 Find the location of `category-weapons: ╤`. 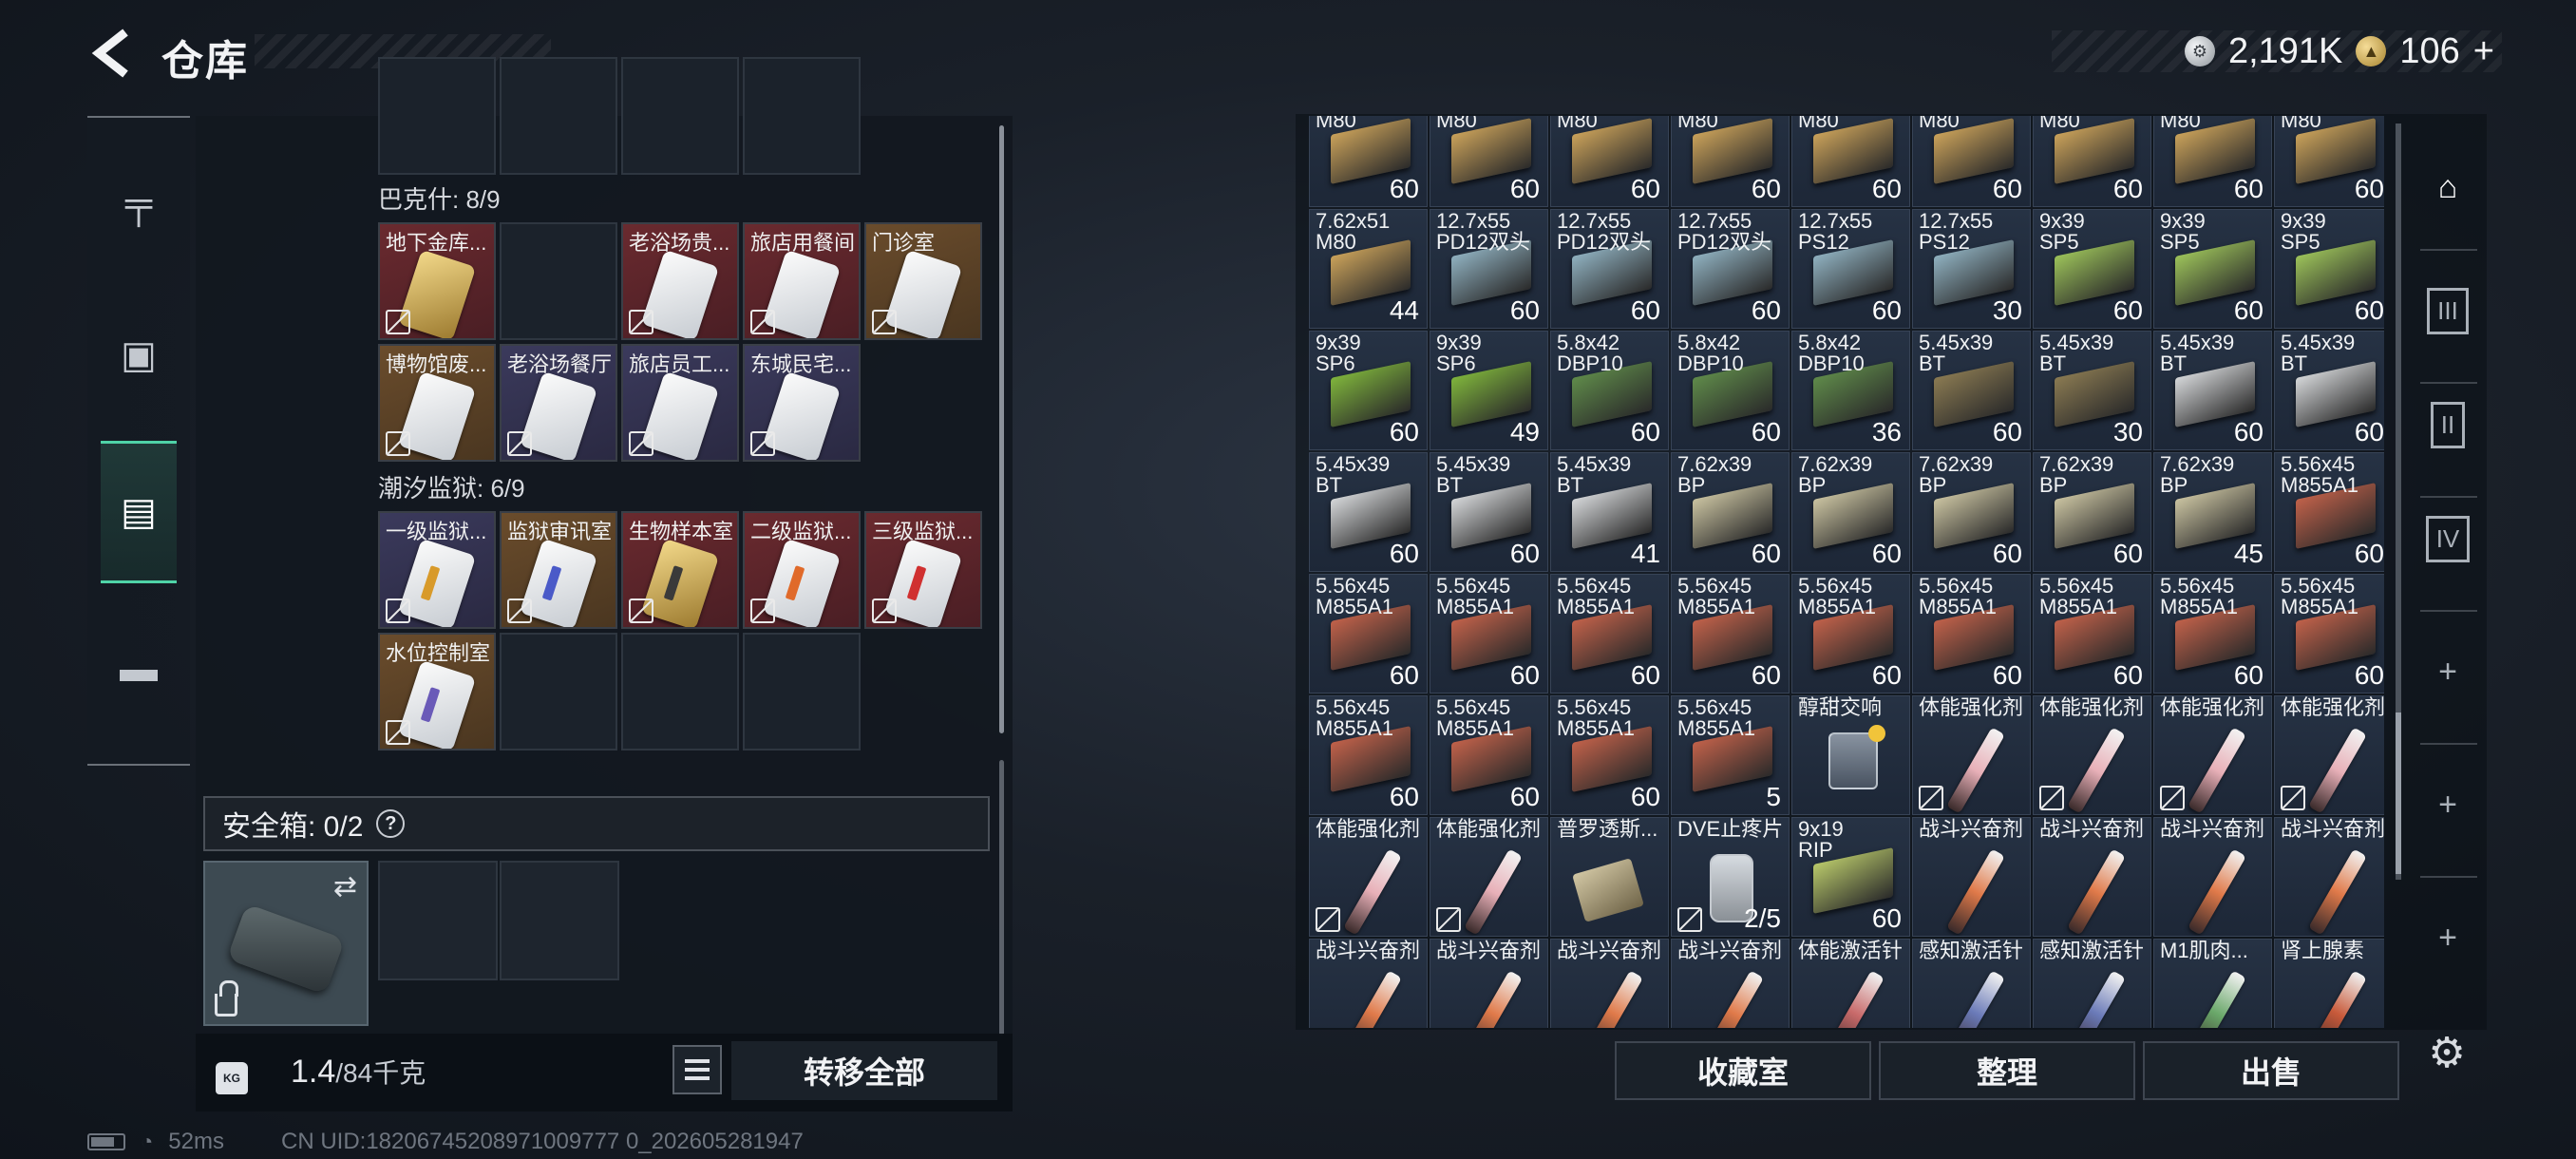

category-weapons: ╤ is located at coordinates (139, 203).